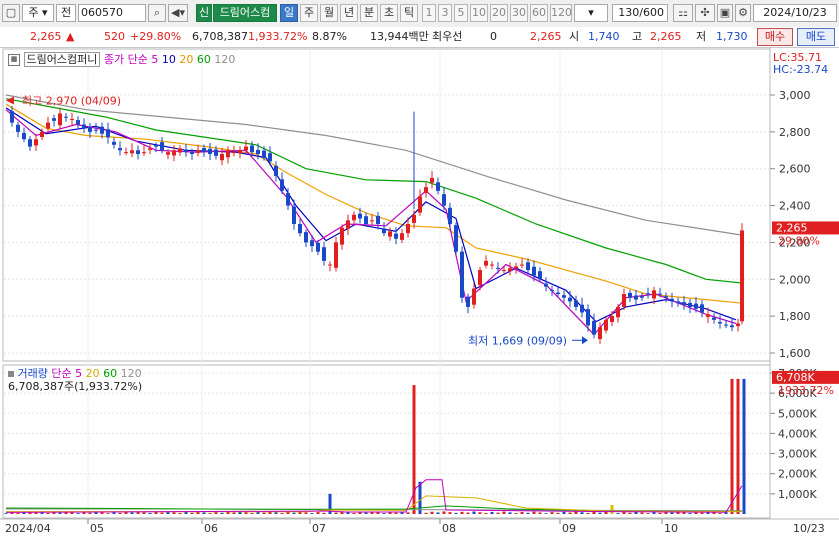 The width and height of the screenshot is (839, 539). What do you see at coordinates (245, 13) in the screenshot?
I see `stock-name: 드림어스컴` at bounding box center [245, 13].